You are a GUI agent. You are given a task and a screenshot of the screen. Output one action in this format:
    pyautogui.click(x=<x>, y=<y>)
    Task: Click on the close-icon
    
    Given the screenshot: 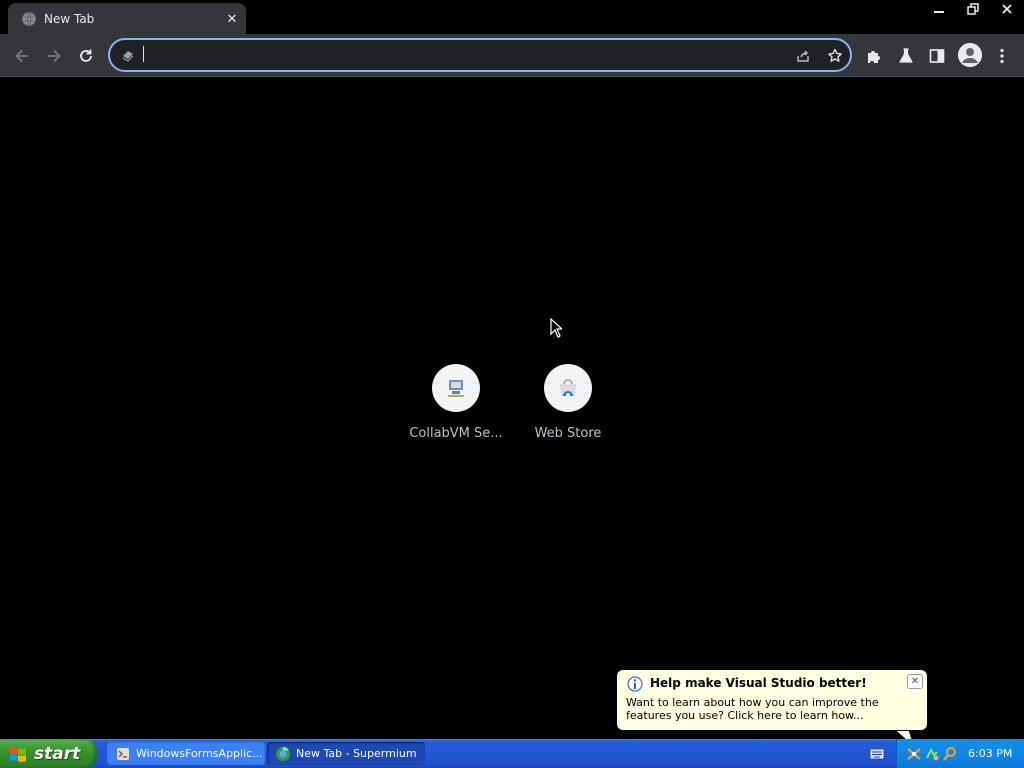 What is the action you would take?
    pyautogui.click(x=1007, y=9)
    